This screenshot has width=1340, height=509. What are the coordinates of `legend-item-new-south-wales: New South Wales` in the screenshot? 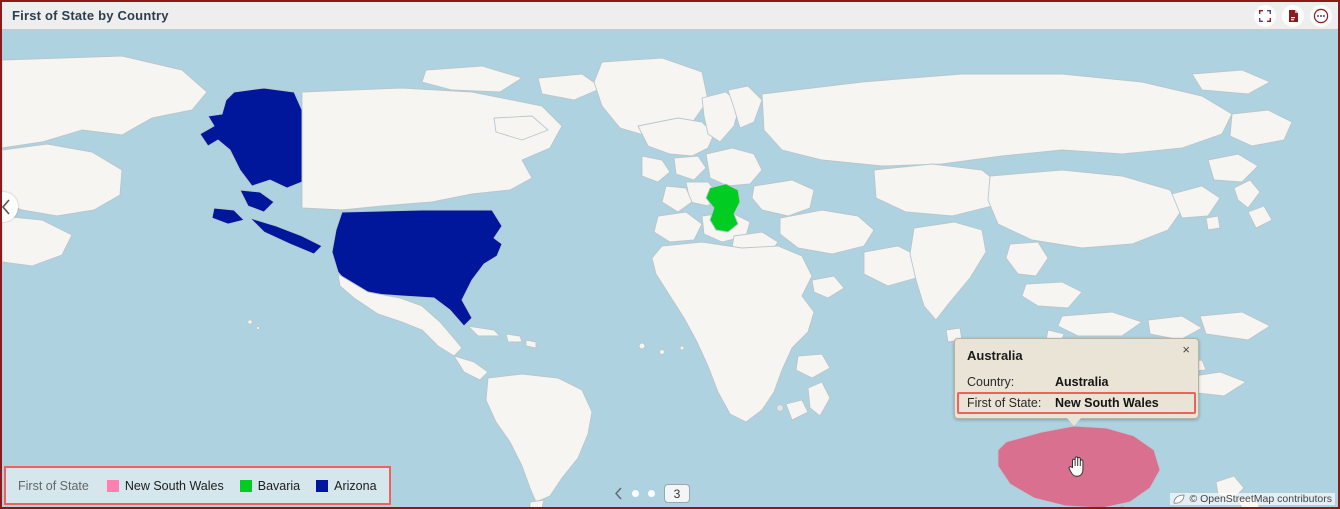 It's located at (165, 485).